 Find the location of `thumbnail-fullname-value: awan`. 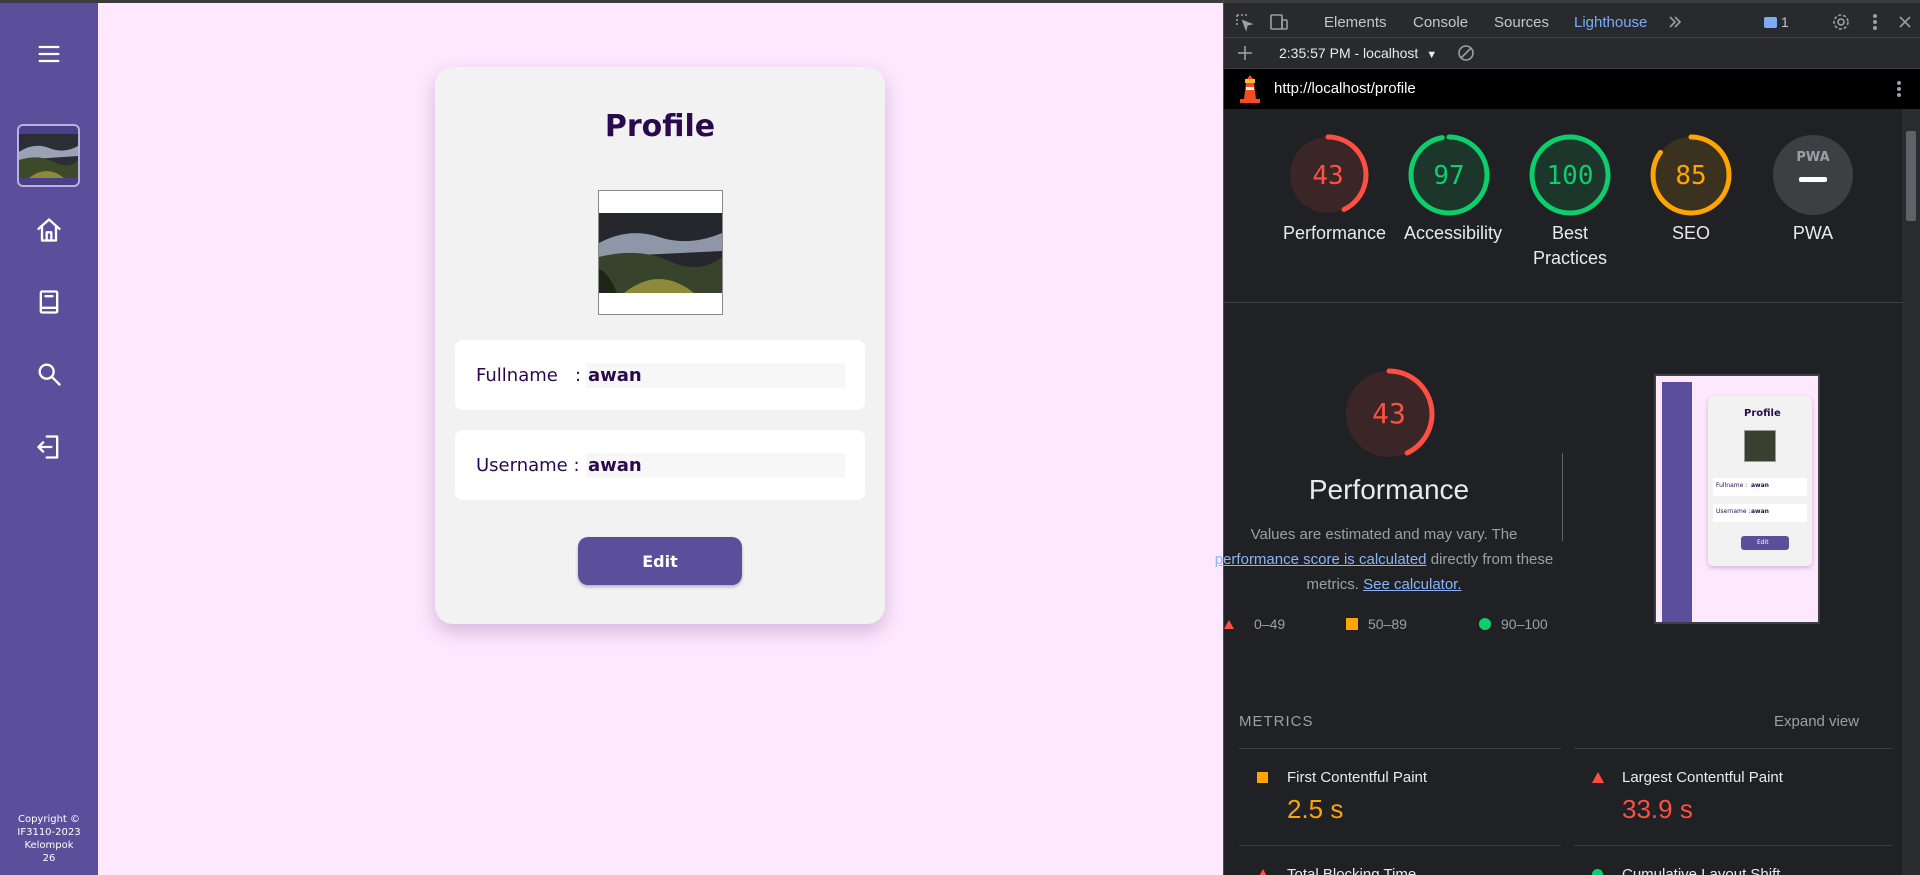

thumbnail-fullname-value: awan is located at coordinates (1760, 485).